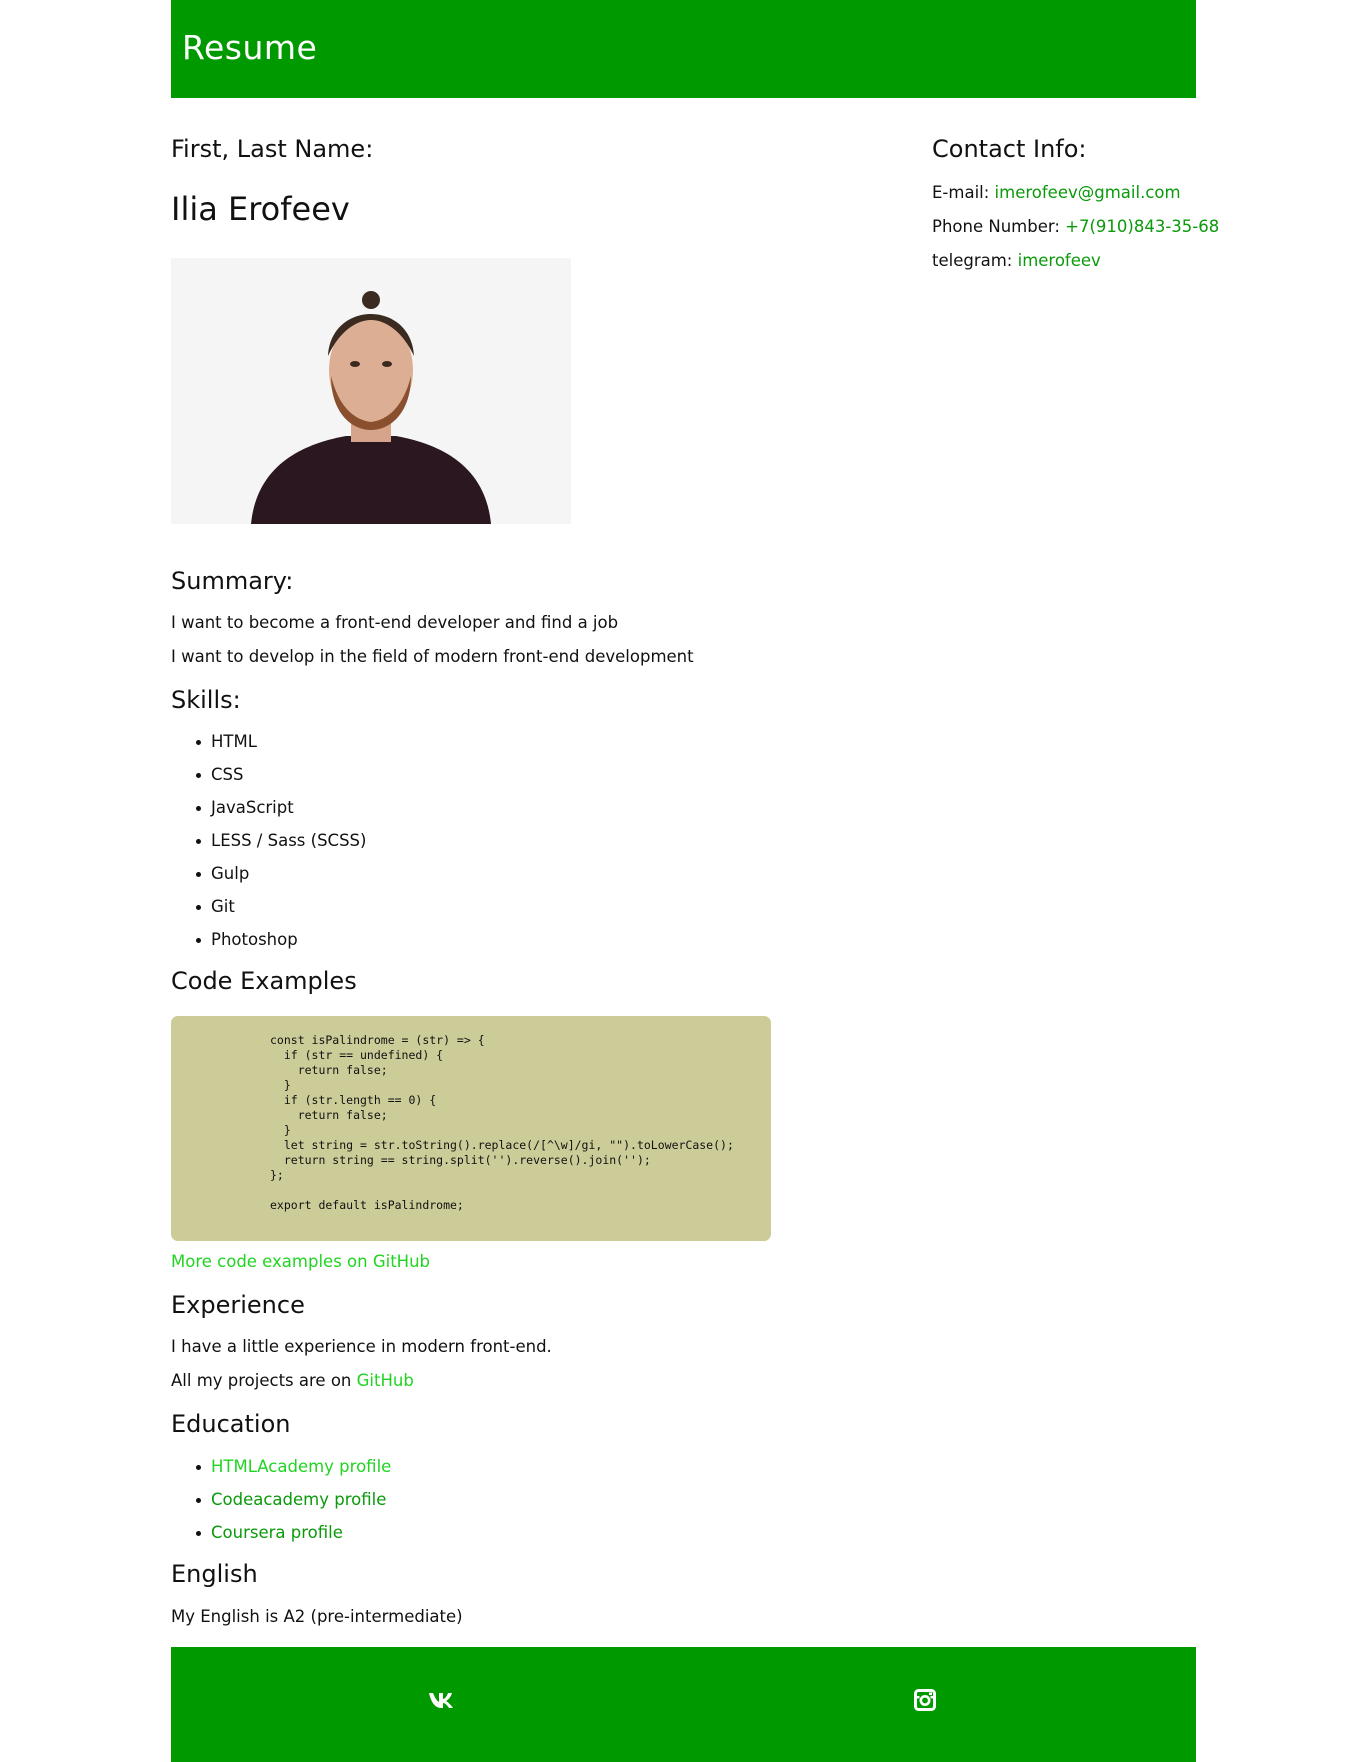 This screenshot has width=1366, height=1762. Describe the element at coordinates (963, 192) in the screenshot. I see `email-label: E-mail:` at that location.